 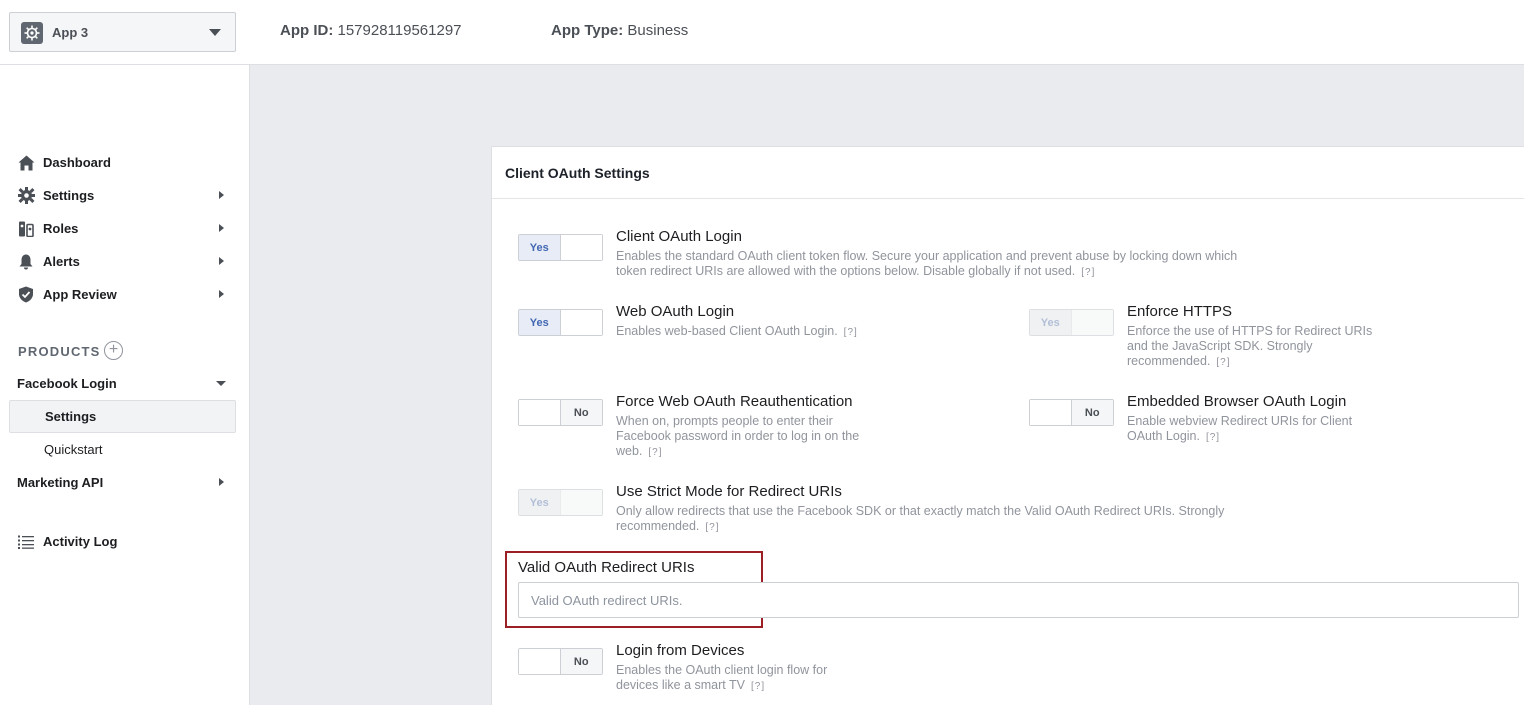 What do you see at coordinates (122, 228) in the screenshot?
I see `sidebar-item-roles: Roles` at bounding box center [122, 228].